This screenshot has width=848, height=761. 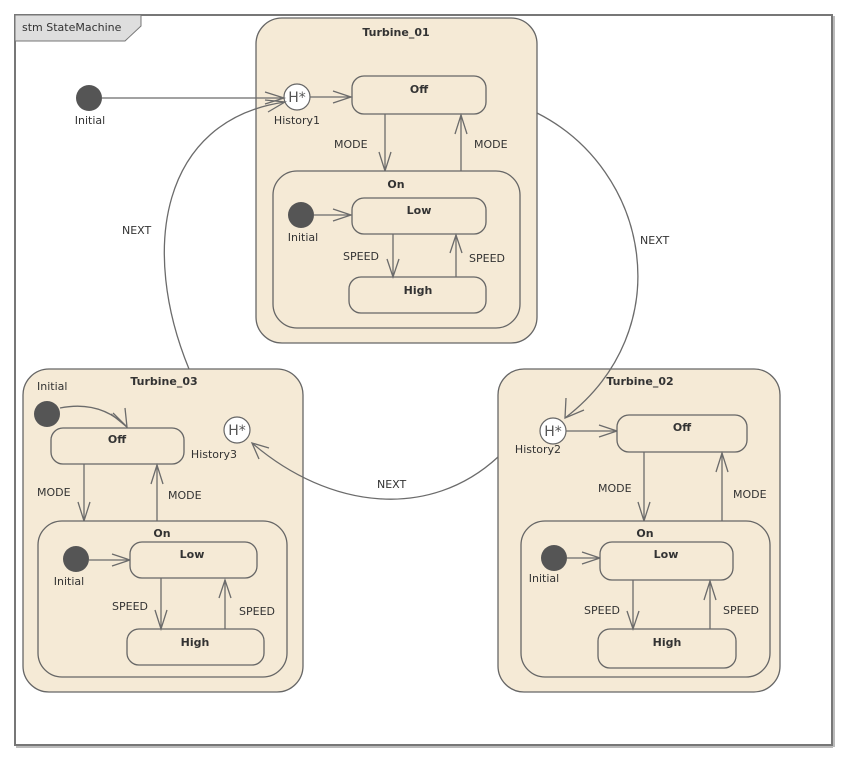 I want to click on frame-title: stm StateMachine, so click(x=72, y=27).